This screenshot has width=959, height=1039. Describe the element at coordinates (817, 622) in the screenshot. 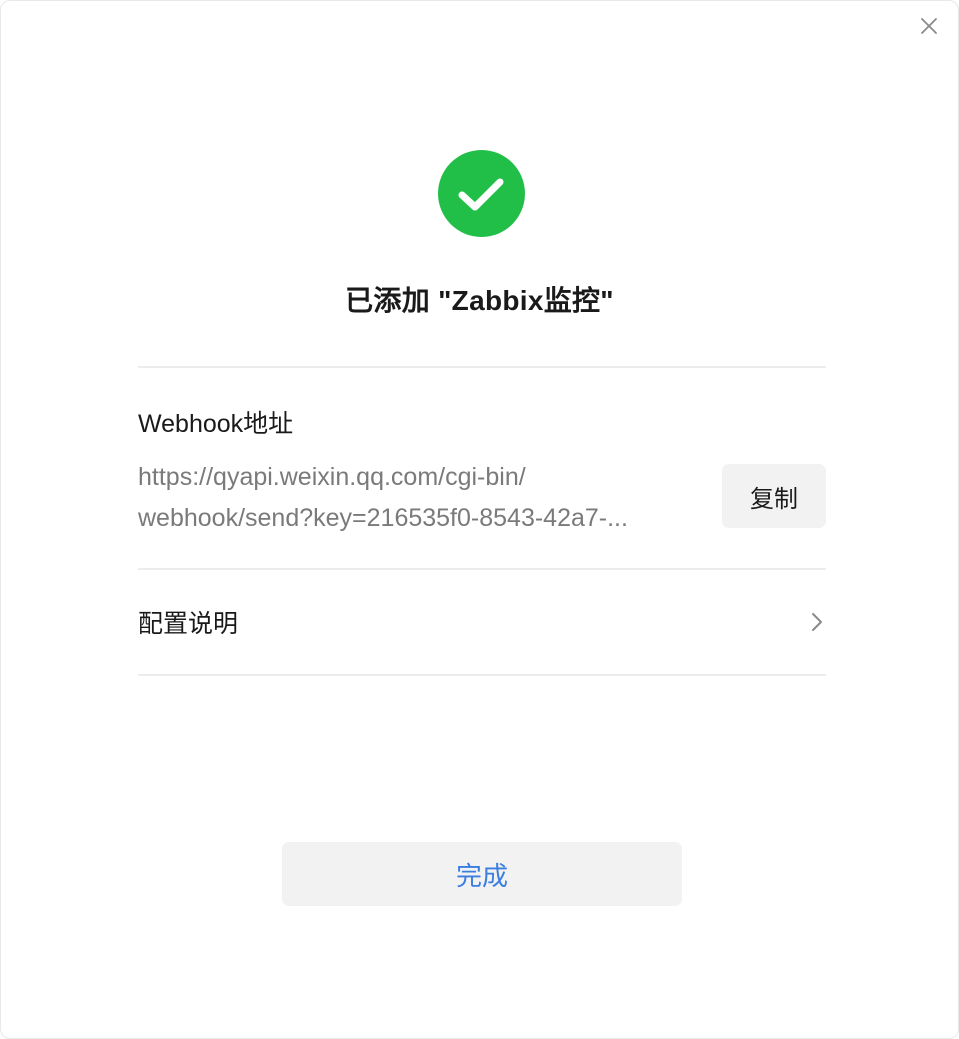

I see `chevron-right-icon` at that location.